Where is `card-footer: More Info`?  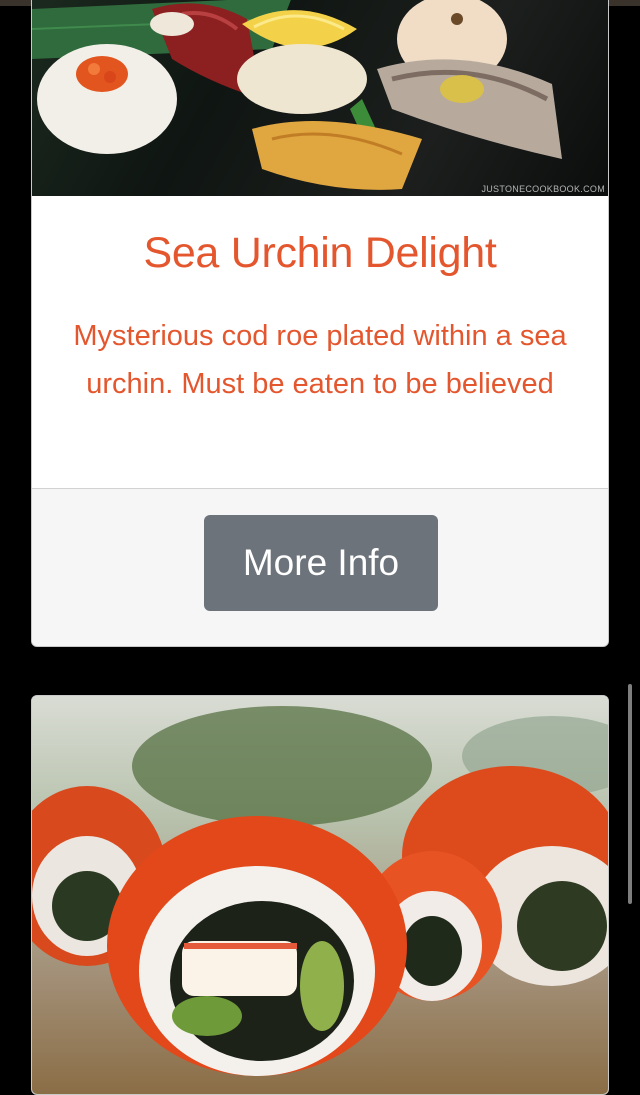 card-footer: More Info is located at coordinates (320, 567).